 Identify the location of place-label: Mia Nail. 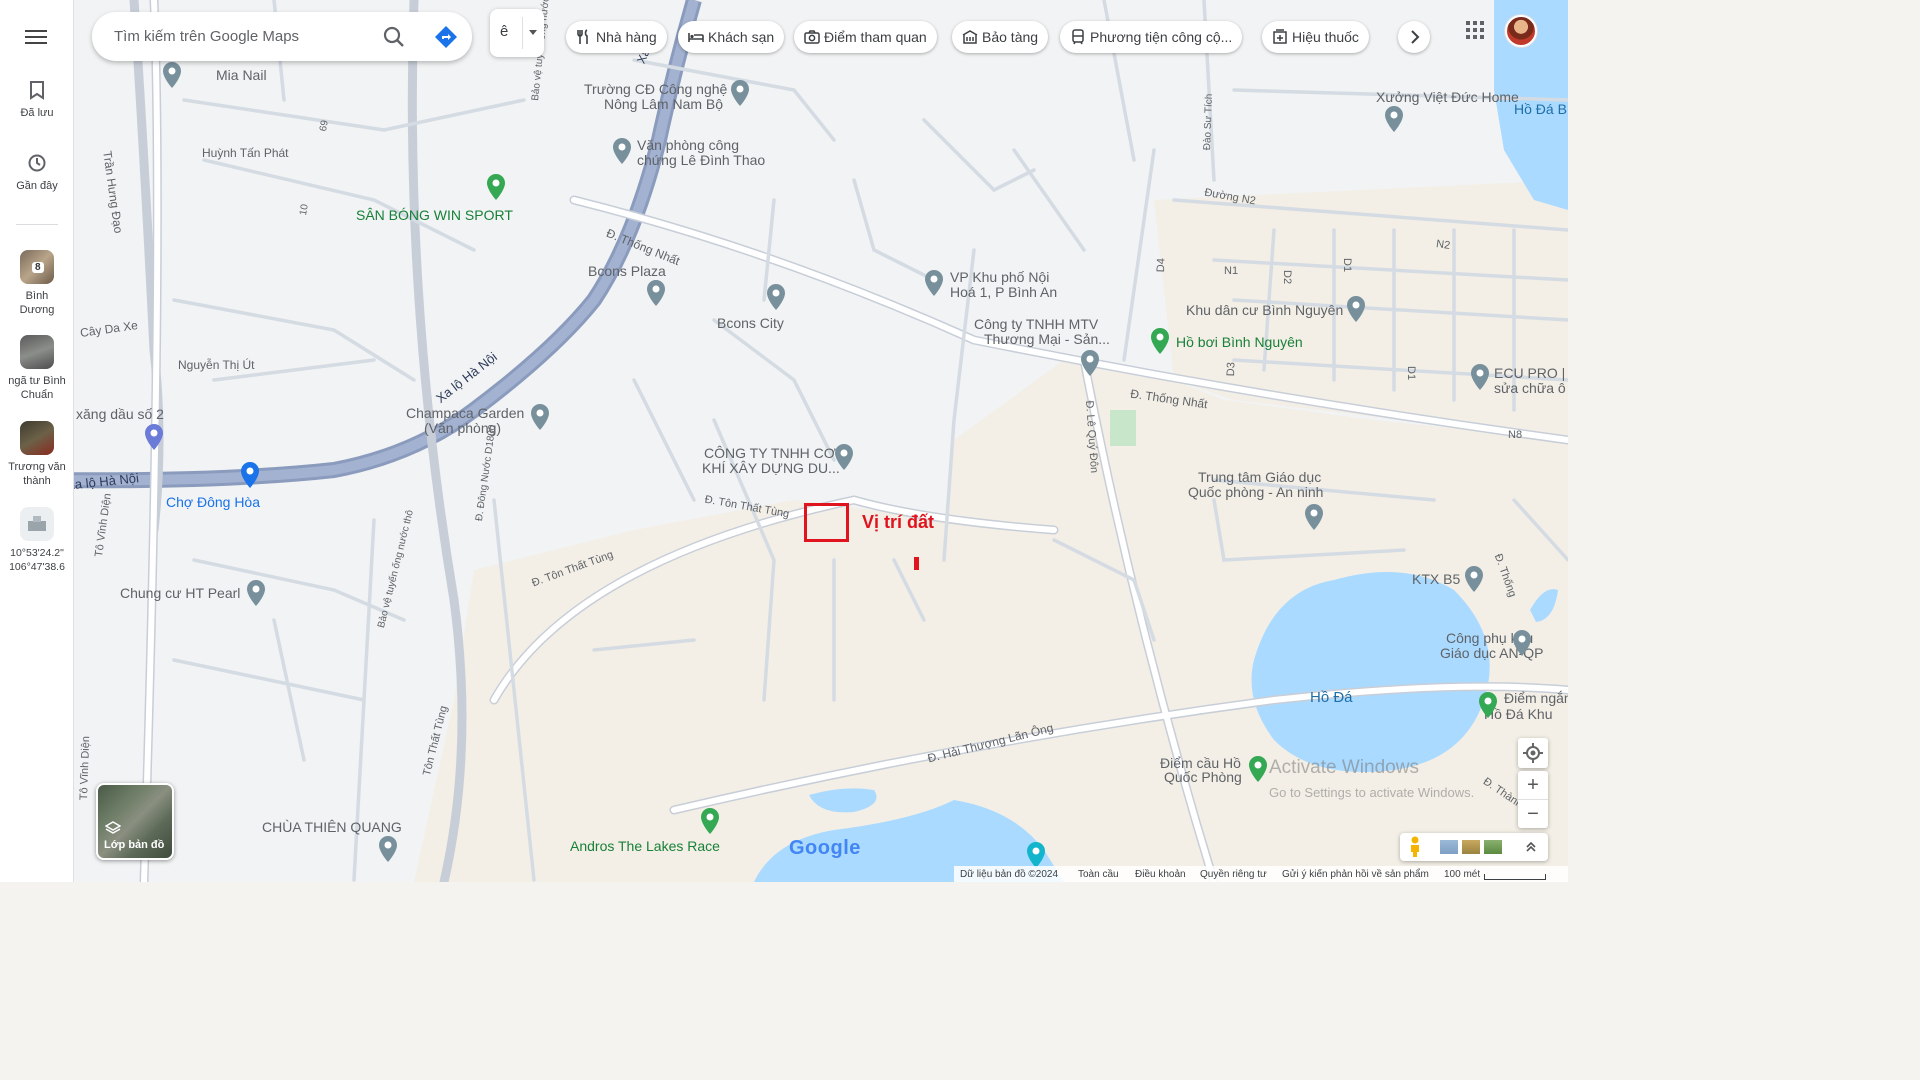
(241, 75).